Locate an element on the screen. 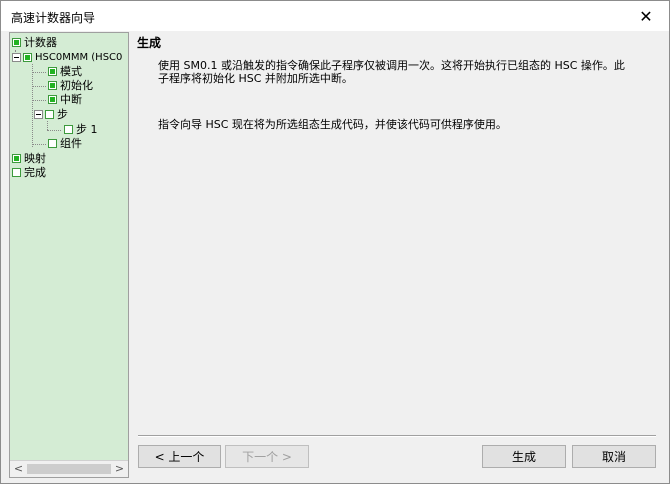  tree-item-step-1: 步 1 is located at coordinates (81, 130).